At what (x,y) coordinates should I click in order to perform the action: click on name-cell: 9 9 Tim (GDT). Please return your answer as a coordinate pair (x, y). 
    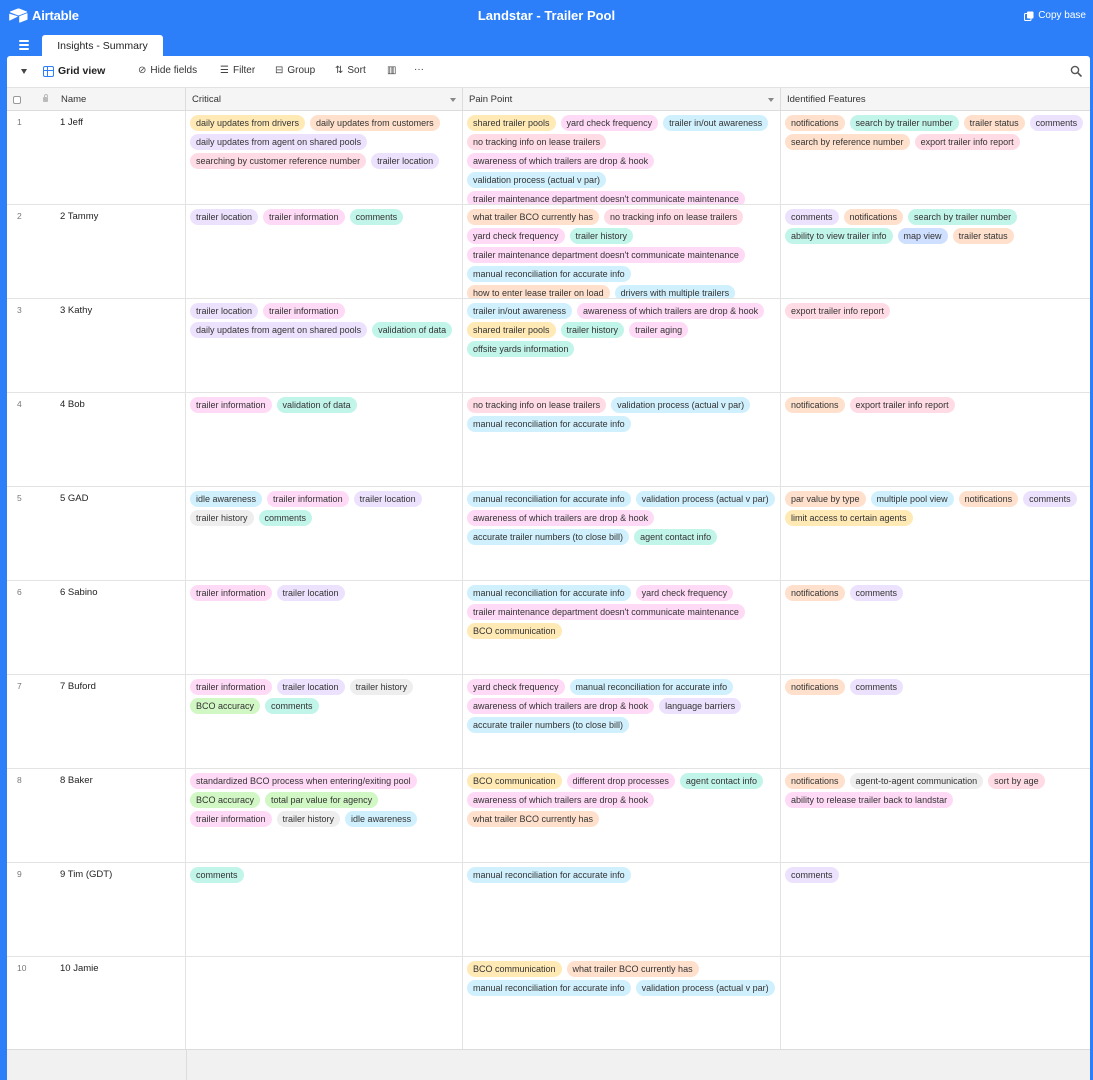
    Looking at the image, I should click on (96, 909).